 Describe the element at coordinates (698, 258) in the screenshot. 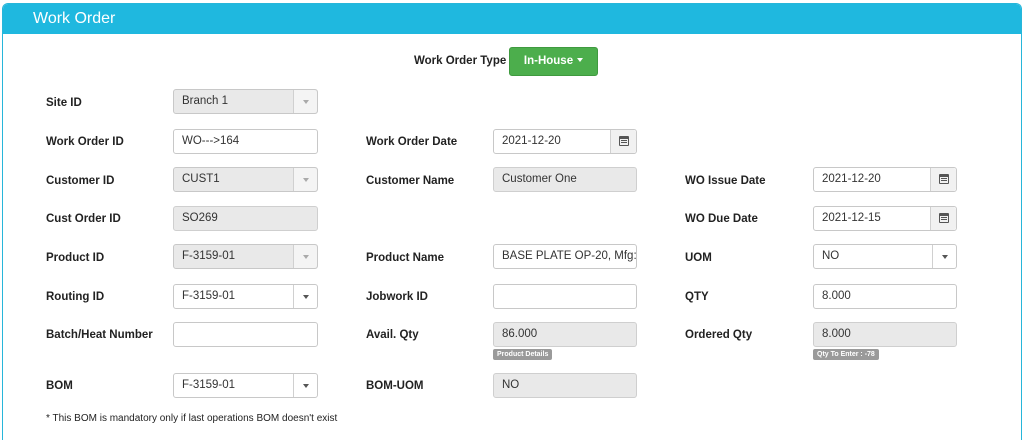

I see `uom-label: UOM` at that location.